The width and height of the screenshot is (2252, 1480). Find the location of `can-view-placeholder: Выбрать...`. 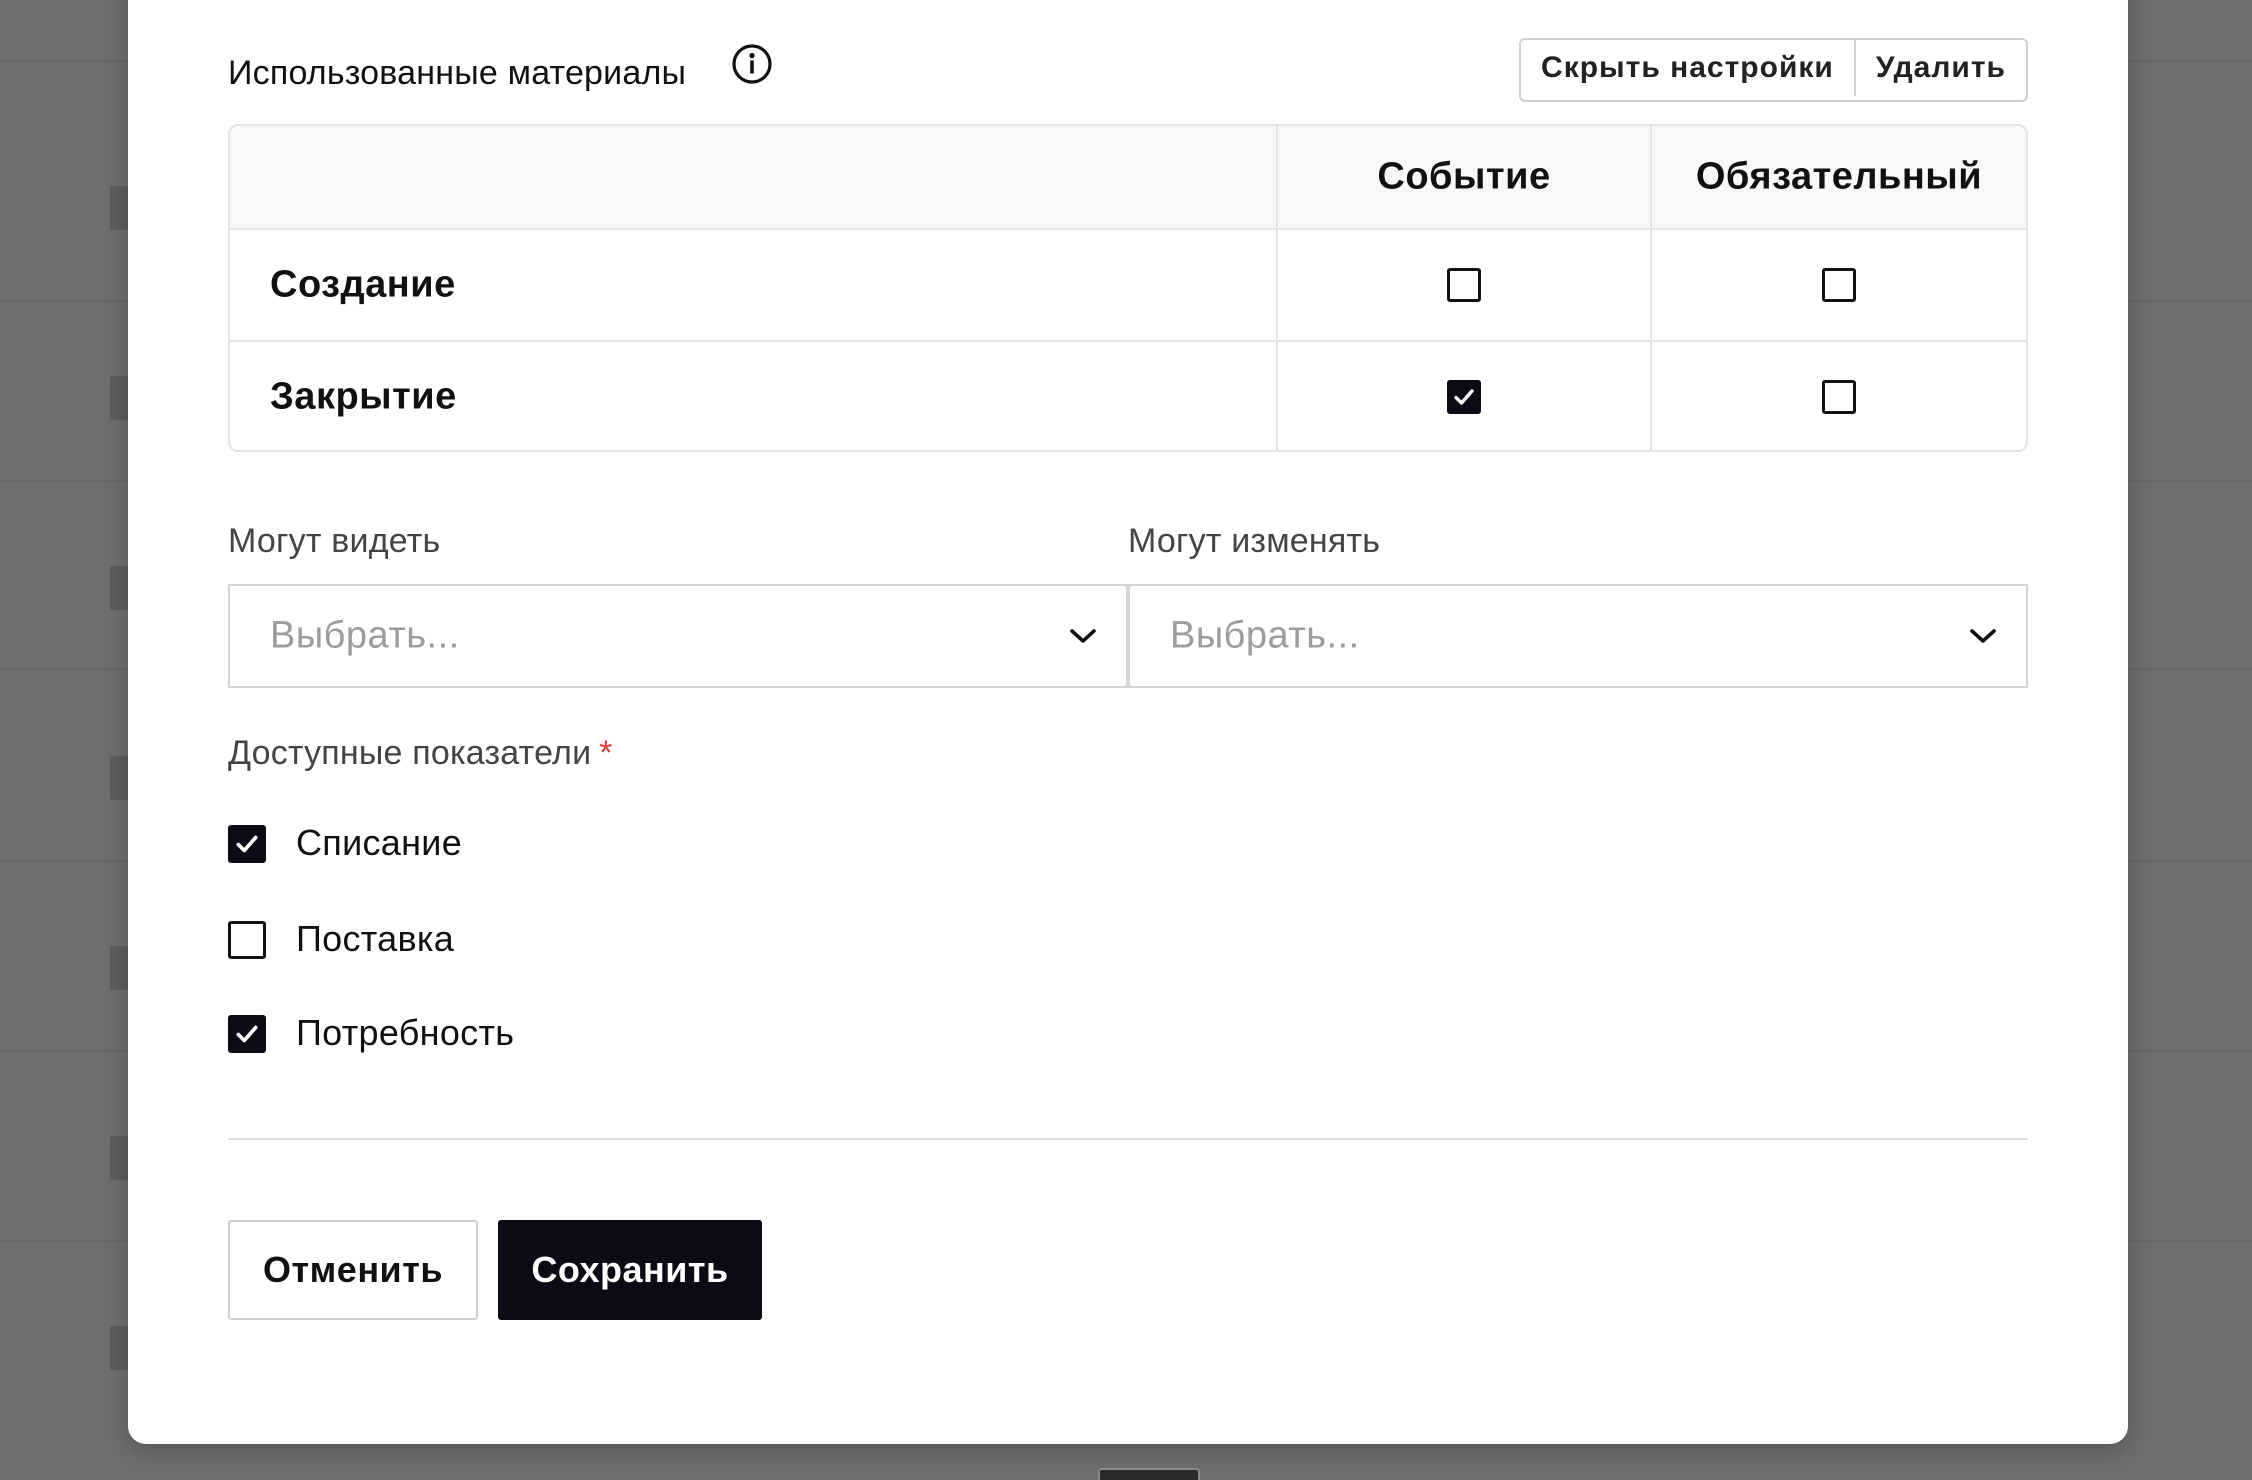

can-view-placeholder: Выбрать... is located at coordinates (365, 635).